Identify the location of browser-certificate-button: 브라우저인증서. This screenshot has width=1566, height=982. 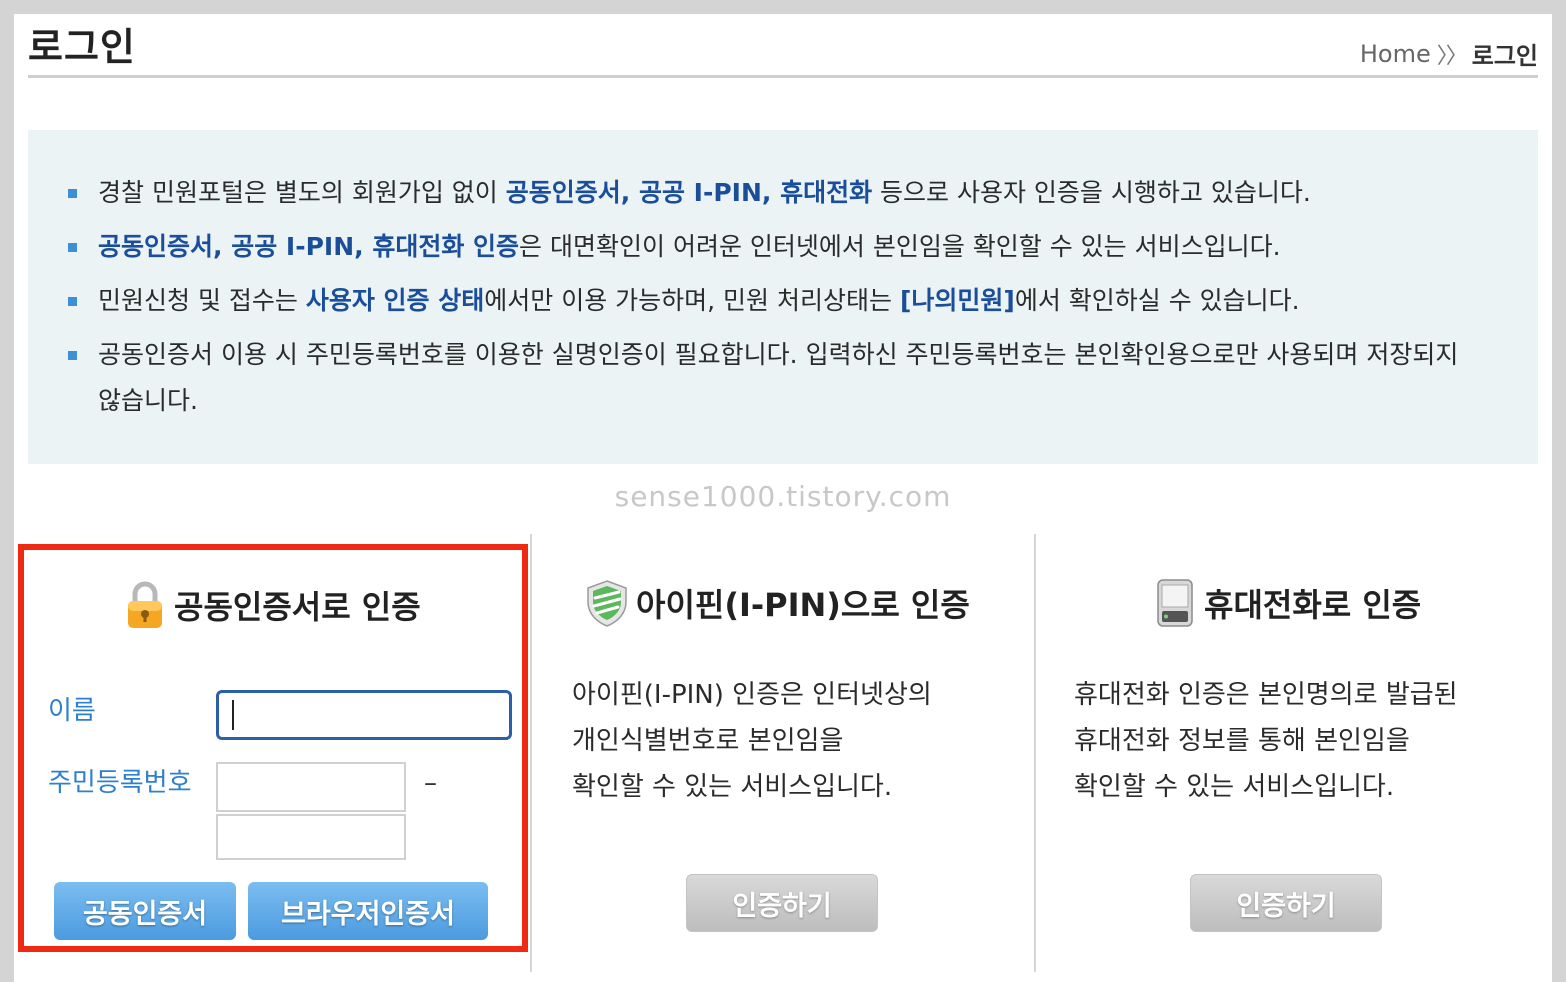
(368, 911).